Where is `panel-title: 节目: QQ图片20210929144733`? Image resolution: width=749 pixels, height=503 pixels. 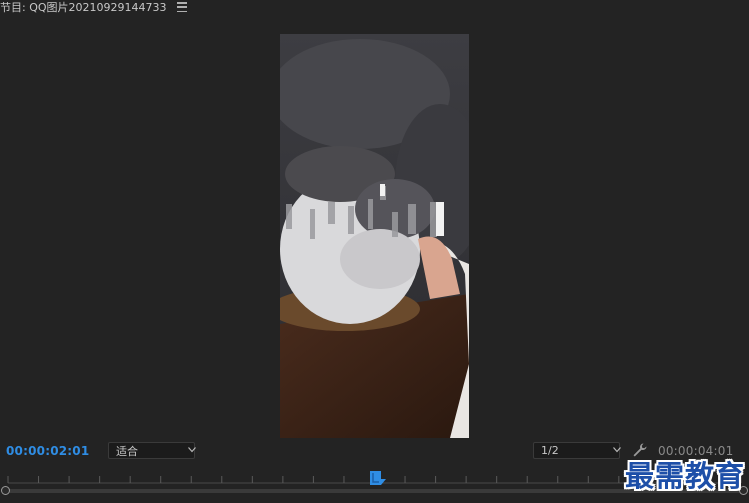 panel-title: 节目: QQ图片20210929144733 is located at coordinates (83, 7).